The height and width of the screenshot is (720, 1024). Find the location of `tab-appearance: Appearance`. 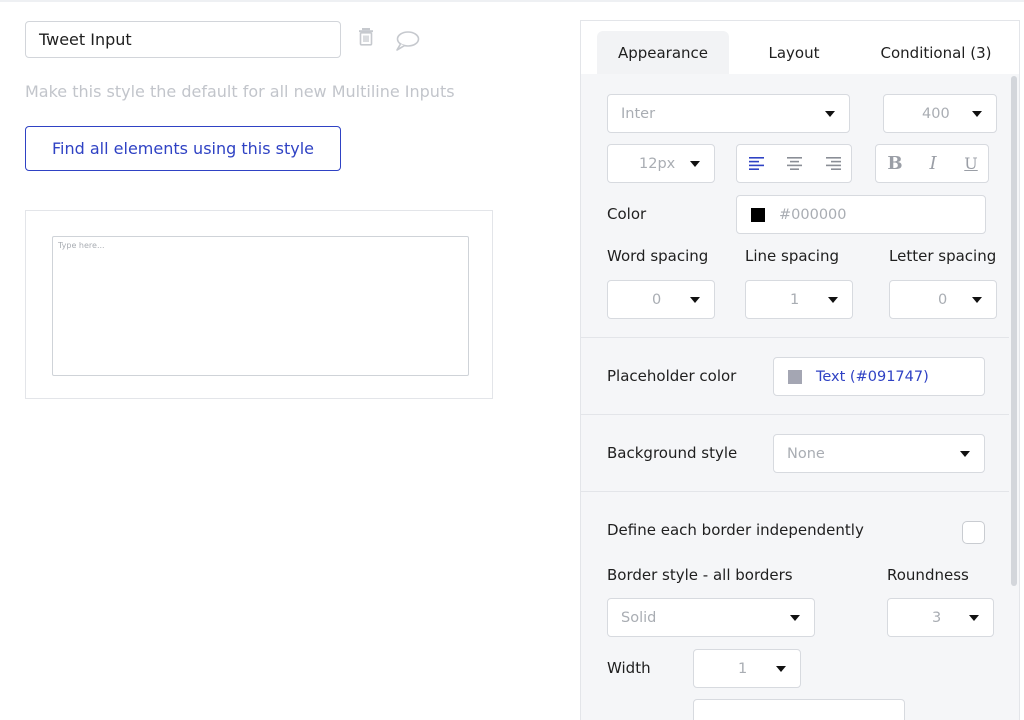

tab-appearance: Appearance is located at coordinates (663, 52).